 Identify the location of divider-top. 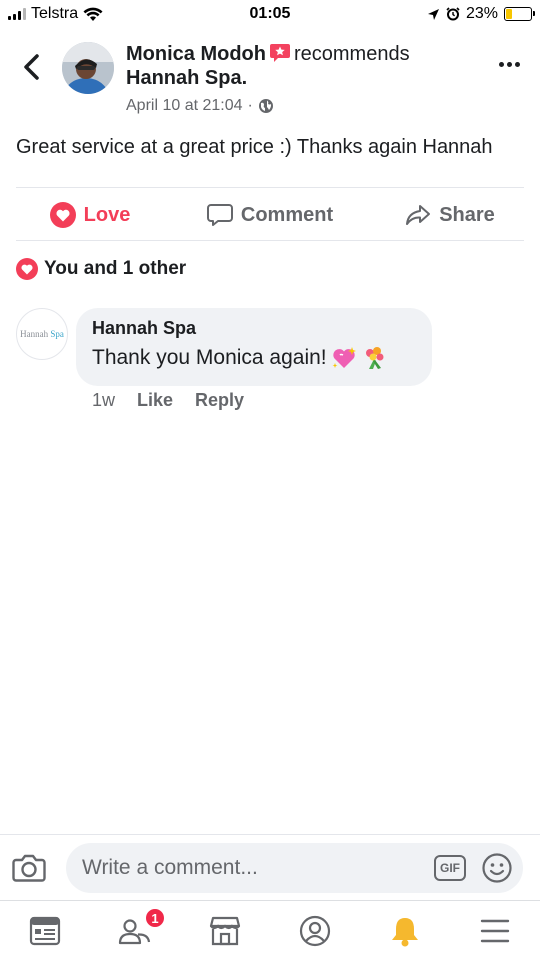
(270, 187).